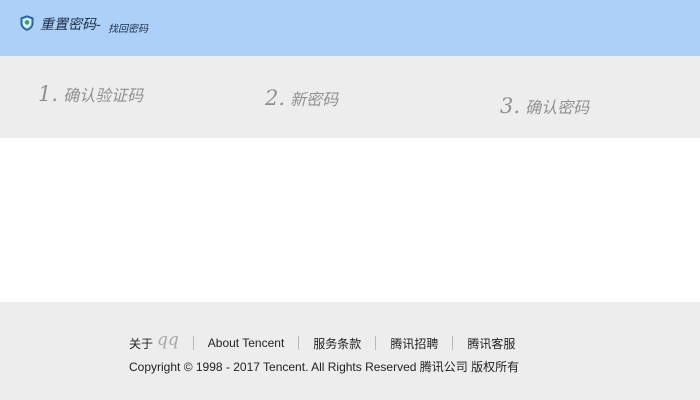  I want to click on step-2-number: 2., so click(275, 98).